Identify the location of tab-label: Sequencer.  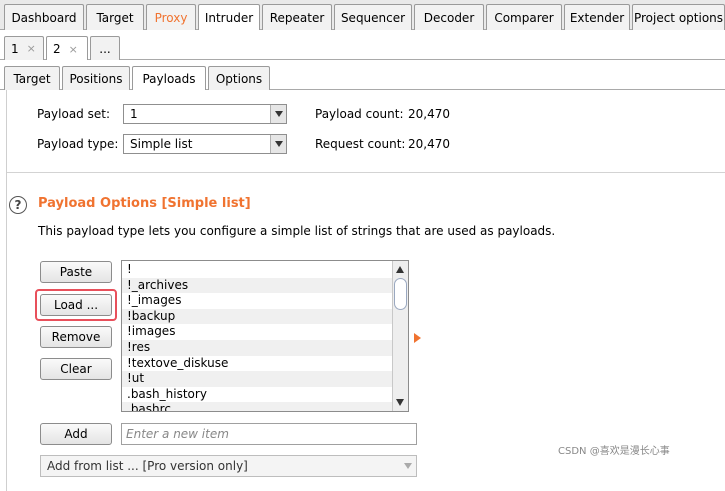
(373, 17).